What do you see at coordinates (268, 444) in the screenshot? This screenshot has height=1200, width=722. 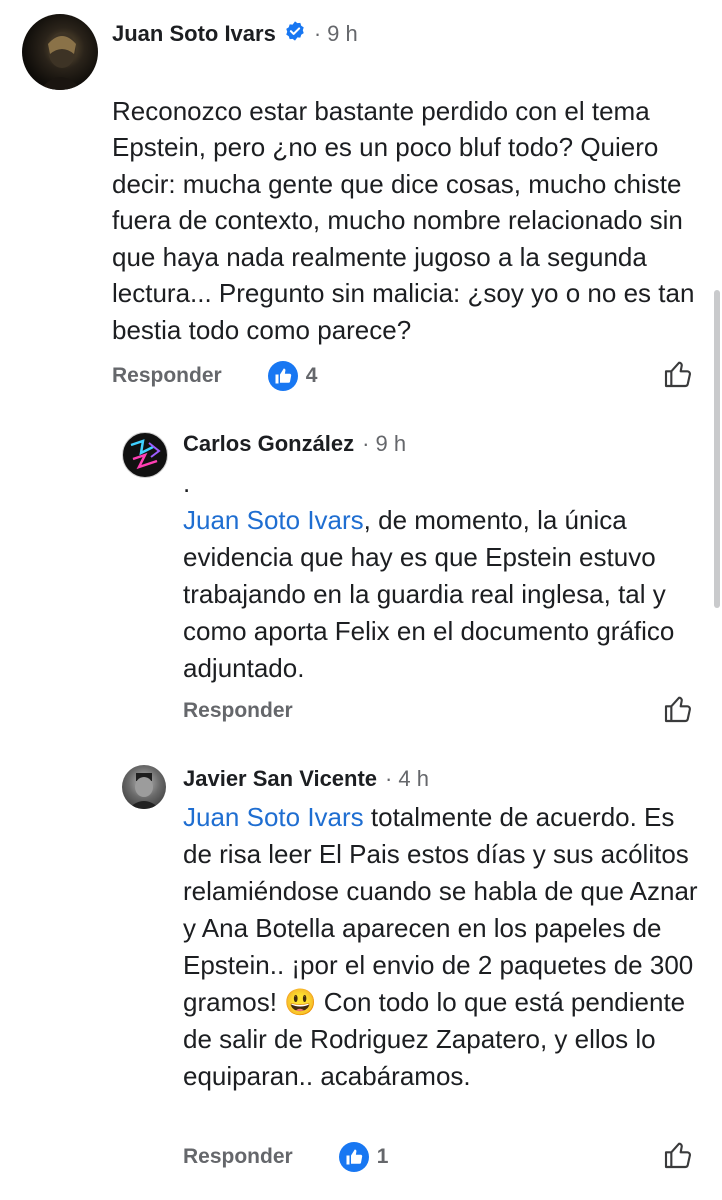 I see `author-name: Carlos González` at bounding box center [268, 444].